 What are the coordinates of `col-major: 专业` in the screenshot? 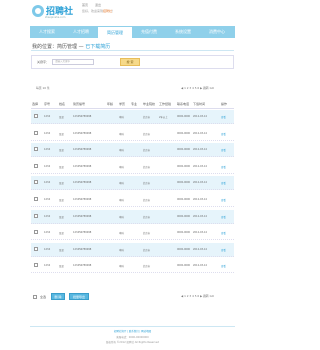 It's located at (134, 104).